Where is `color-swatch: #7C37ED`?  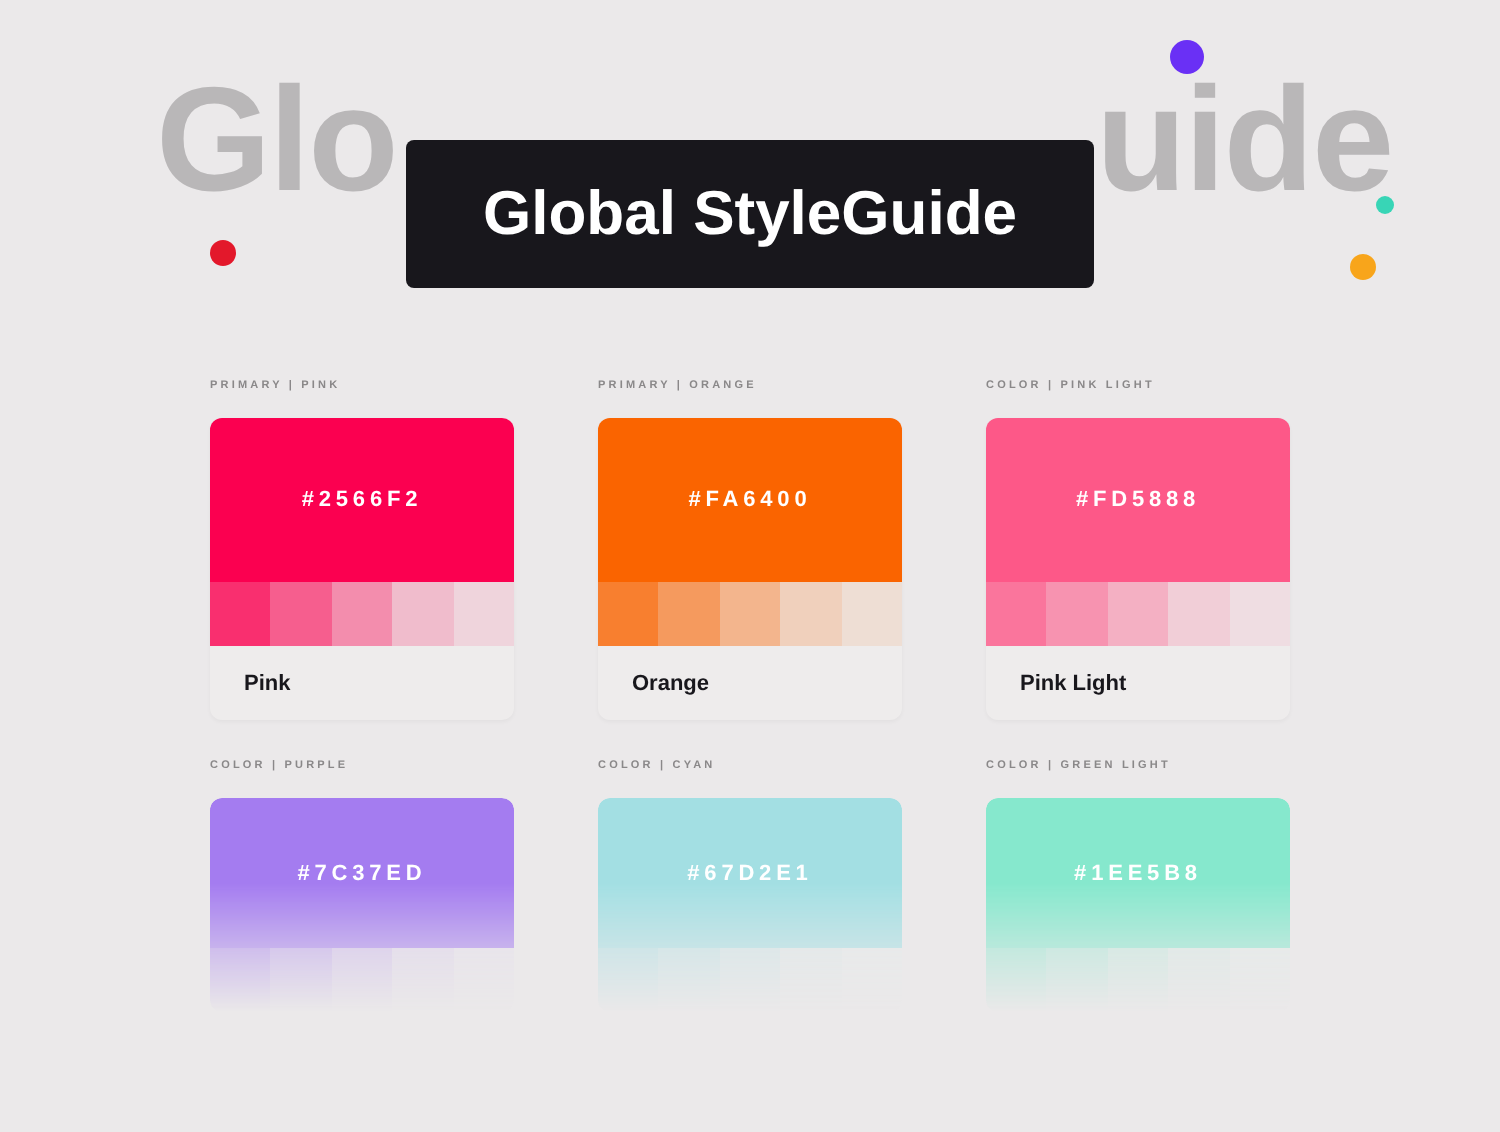
color-swatch: #7C37ED is located at coordinates (362, 873).